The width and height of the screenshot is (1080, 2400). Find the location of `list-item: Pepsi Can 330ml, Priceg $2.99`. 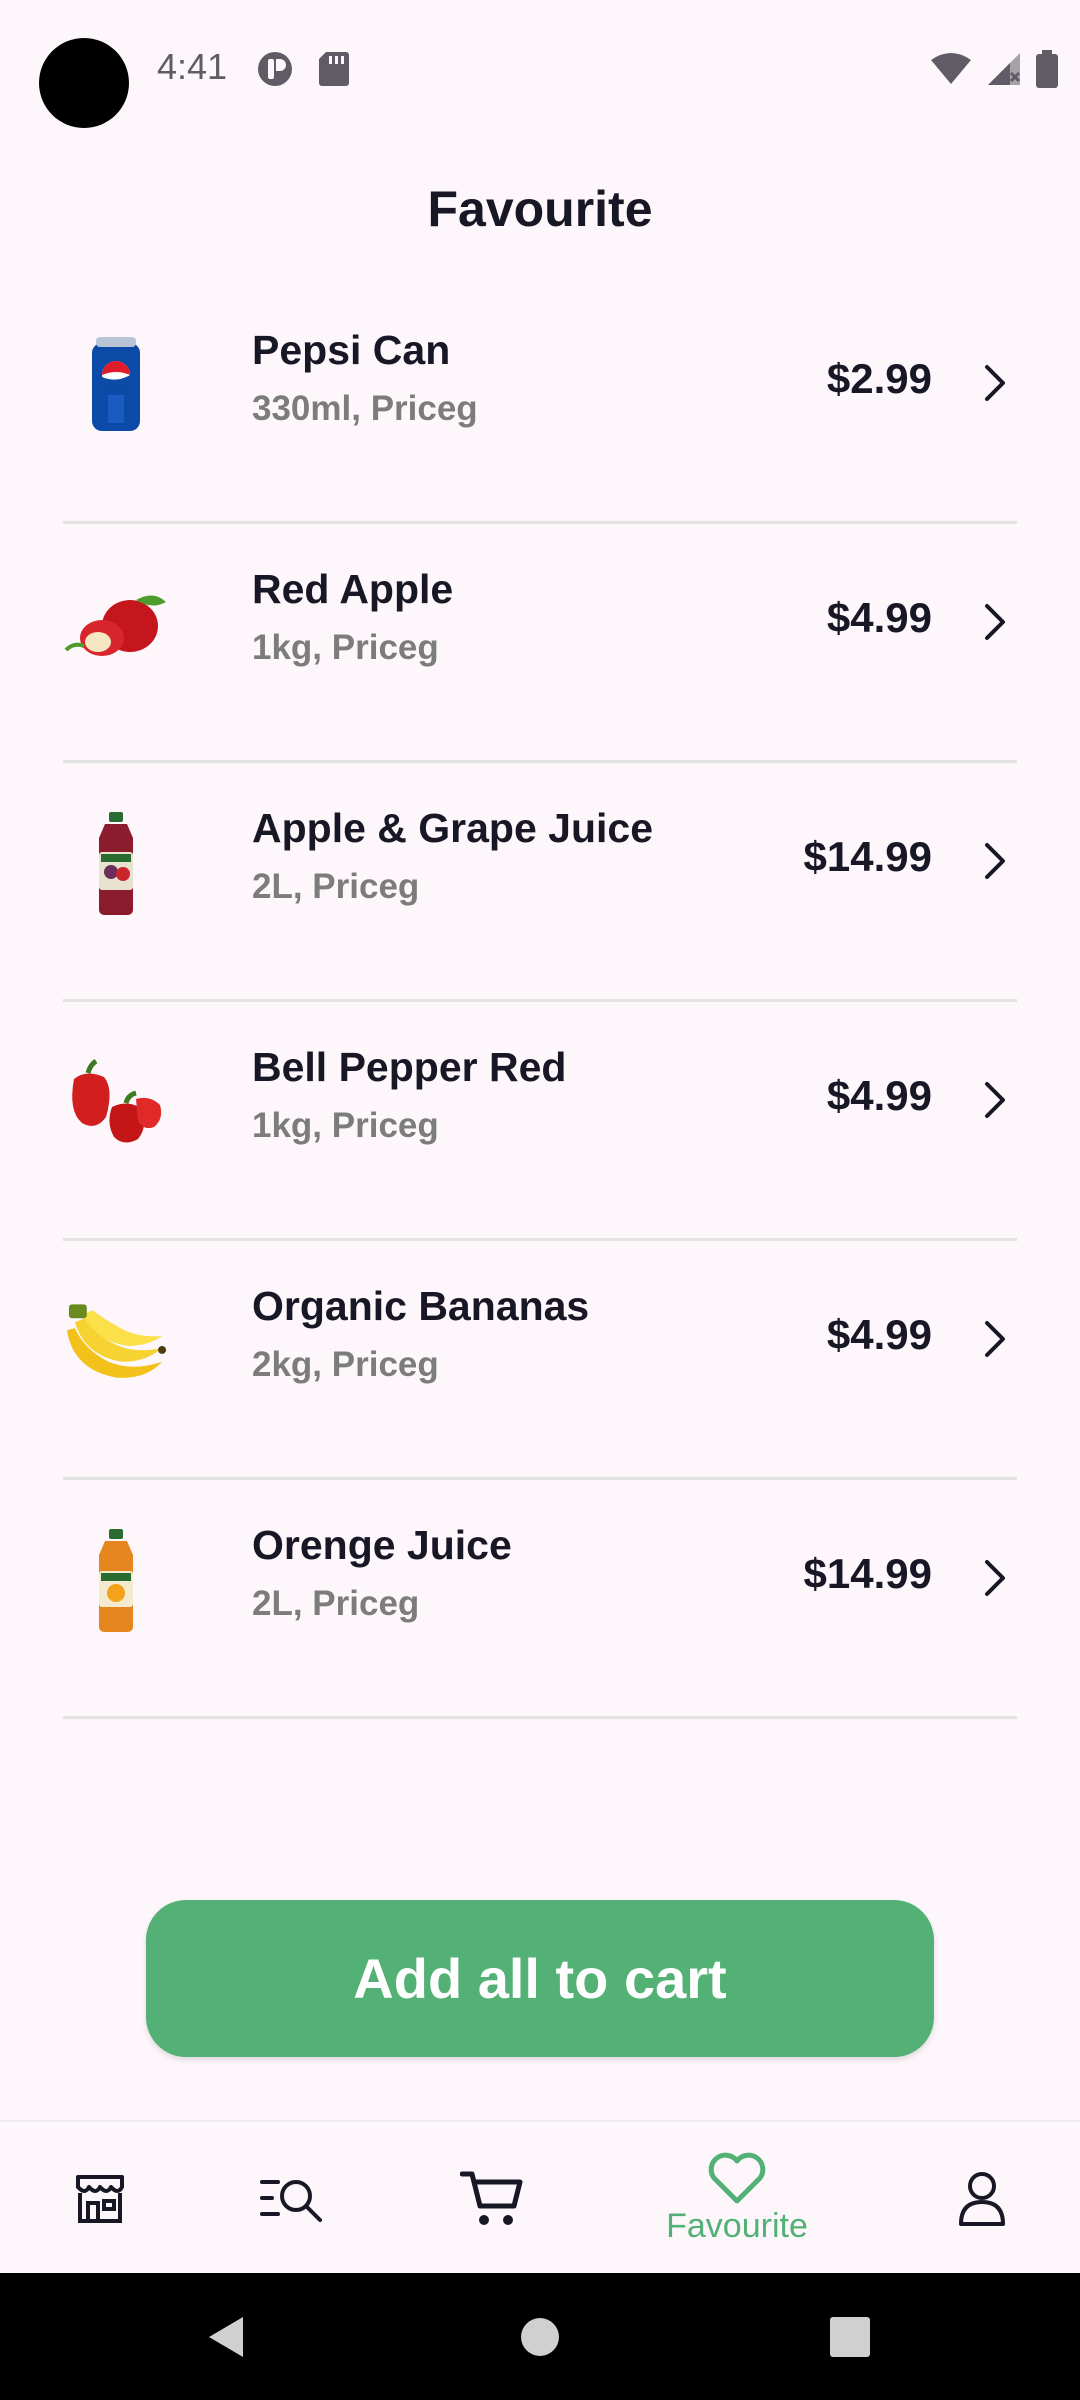

list-item: Pepsi Can 330ml, Priceg $2.99 is located at coordinates (540, 404).